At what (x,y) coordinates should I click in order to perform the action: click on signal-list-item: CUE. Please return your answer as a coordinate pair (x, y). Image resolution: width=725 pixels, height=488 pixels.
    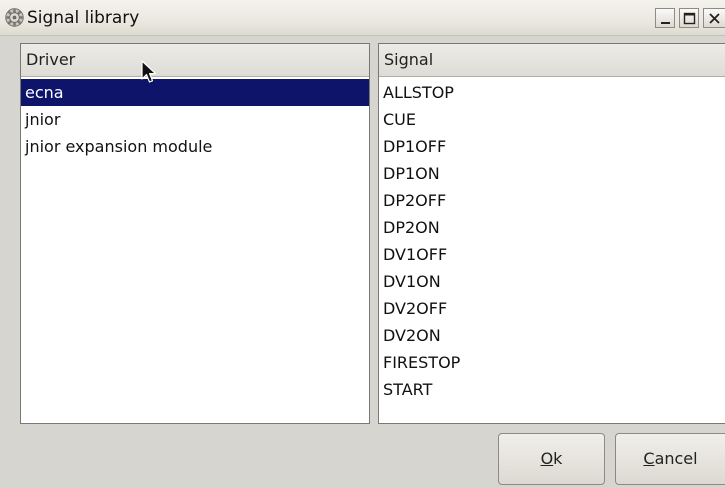
    Looking at the image, I should click on (552, 119).